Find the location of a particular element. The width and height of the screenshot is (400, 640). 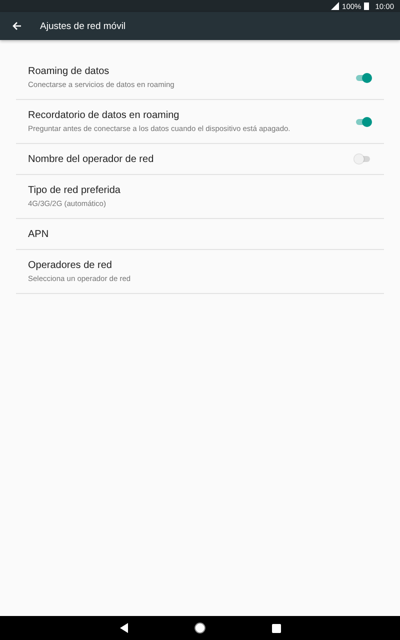

settings-item: APN is located at coordinates (200, 234).